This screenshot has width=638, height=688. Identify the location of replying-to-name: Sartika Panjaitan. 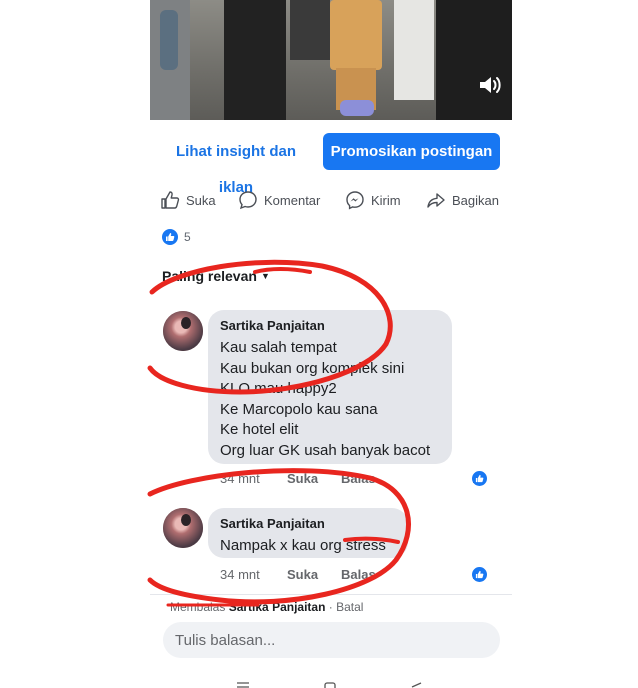
(277, 607).